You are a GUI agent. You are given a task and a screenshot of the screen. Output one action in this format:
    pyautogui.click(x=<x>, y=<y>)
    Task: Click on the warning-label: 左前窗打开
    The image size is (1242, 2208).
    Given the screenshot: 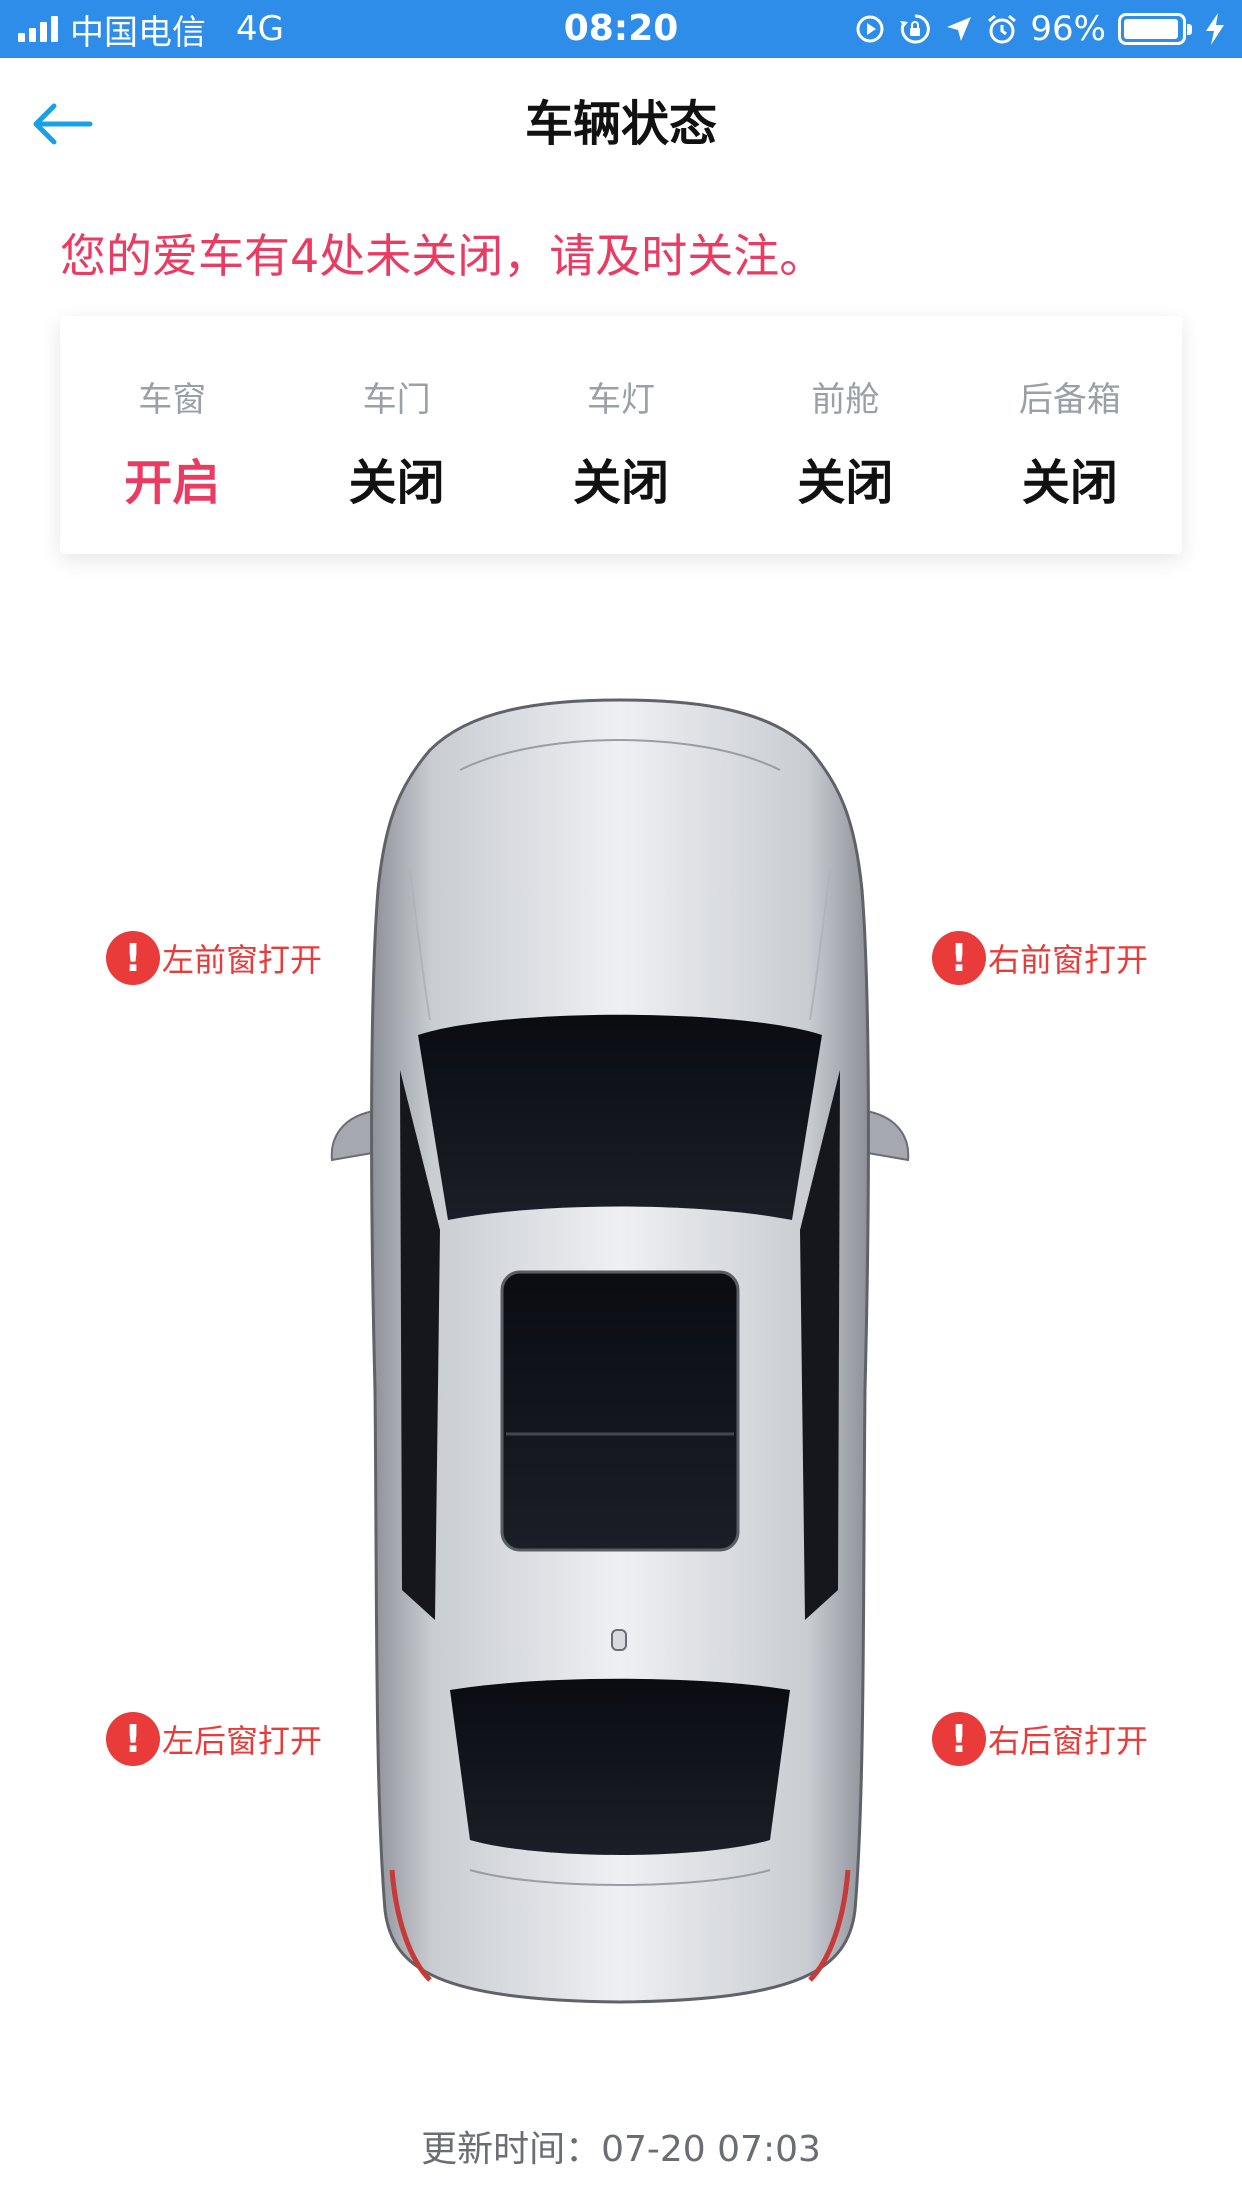 What is the action you would take?
    pyautogui.click(x=242, y=960)
    